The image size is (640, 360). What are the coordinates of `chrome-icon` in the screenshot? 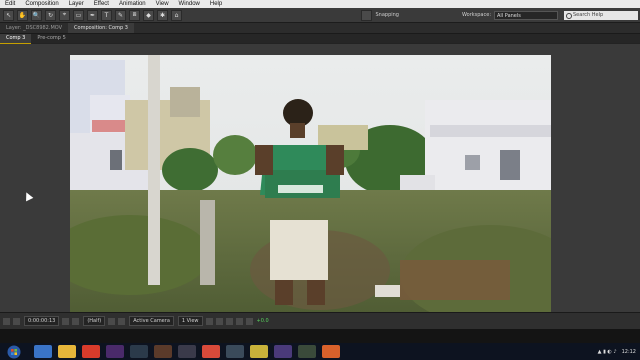 It's located at (211, 351).